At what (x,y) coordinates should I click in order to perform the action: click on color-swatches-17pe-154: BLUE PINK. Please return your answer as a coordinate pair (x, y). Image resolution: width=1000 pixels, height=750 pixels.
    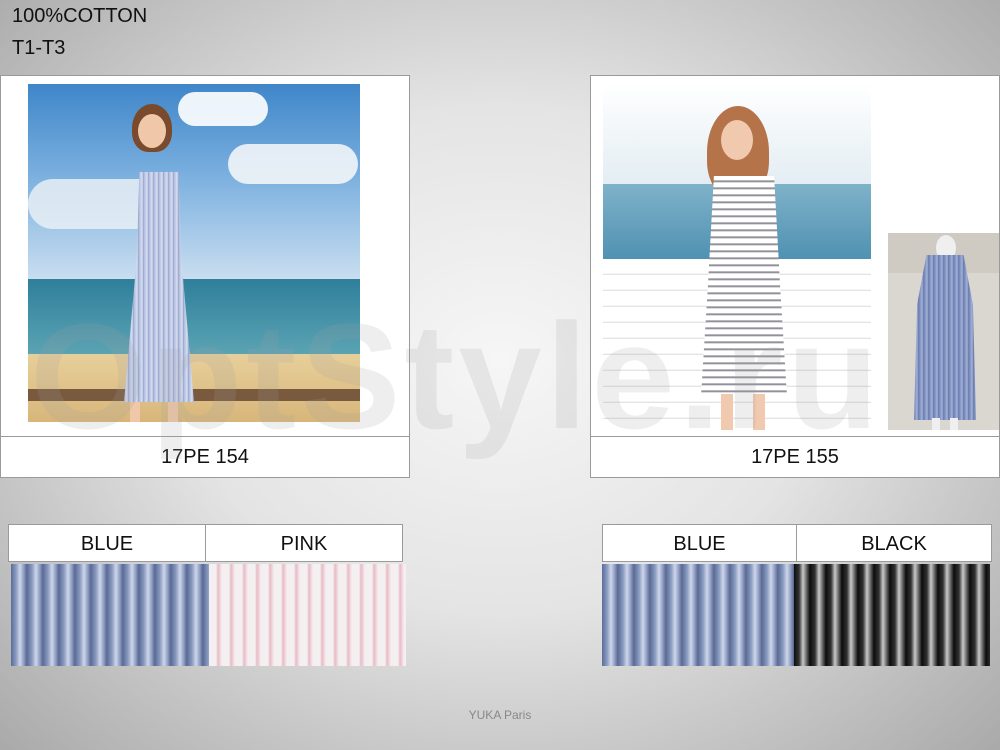
    Looking at the image, I should click on (207, 595).